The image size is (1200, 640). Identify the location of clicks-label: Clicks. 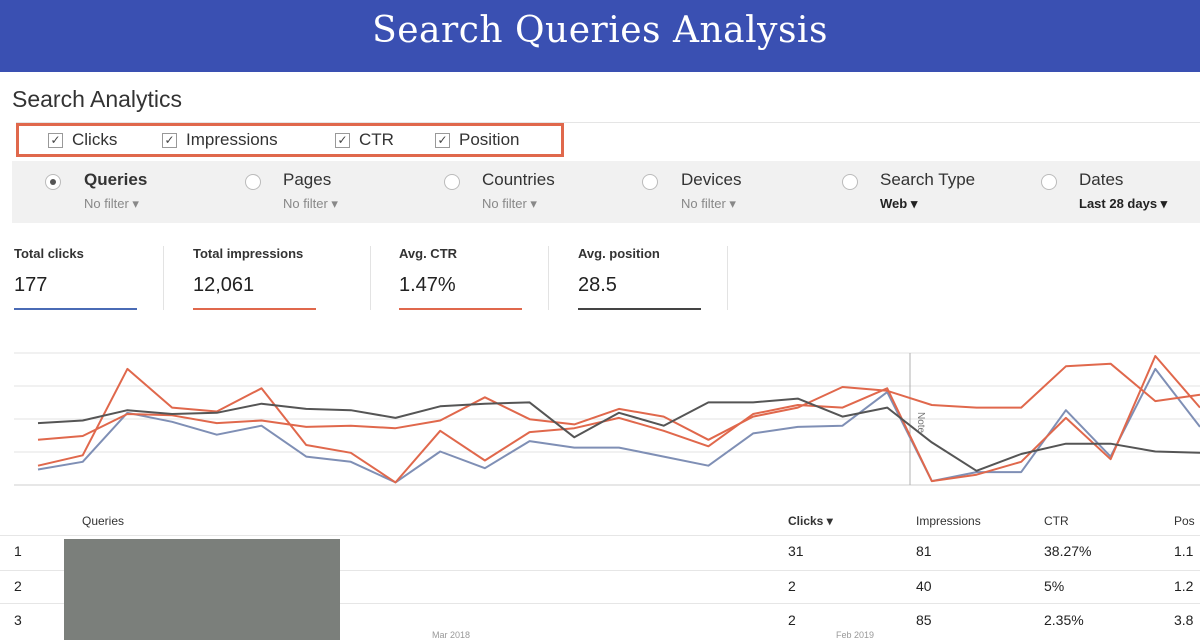
(95, 139).